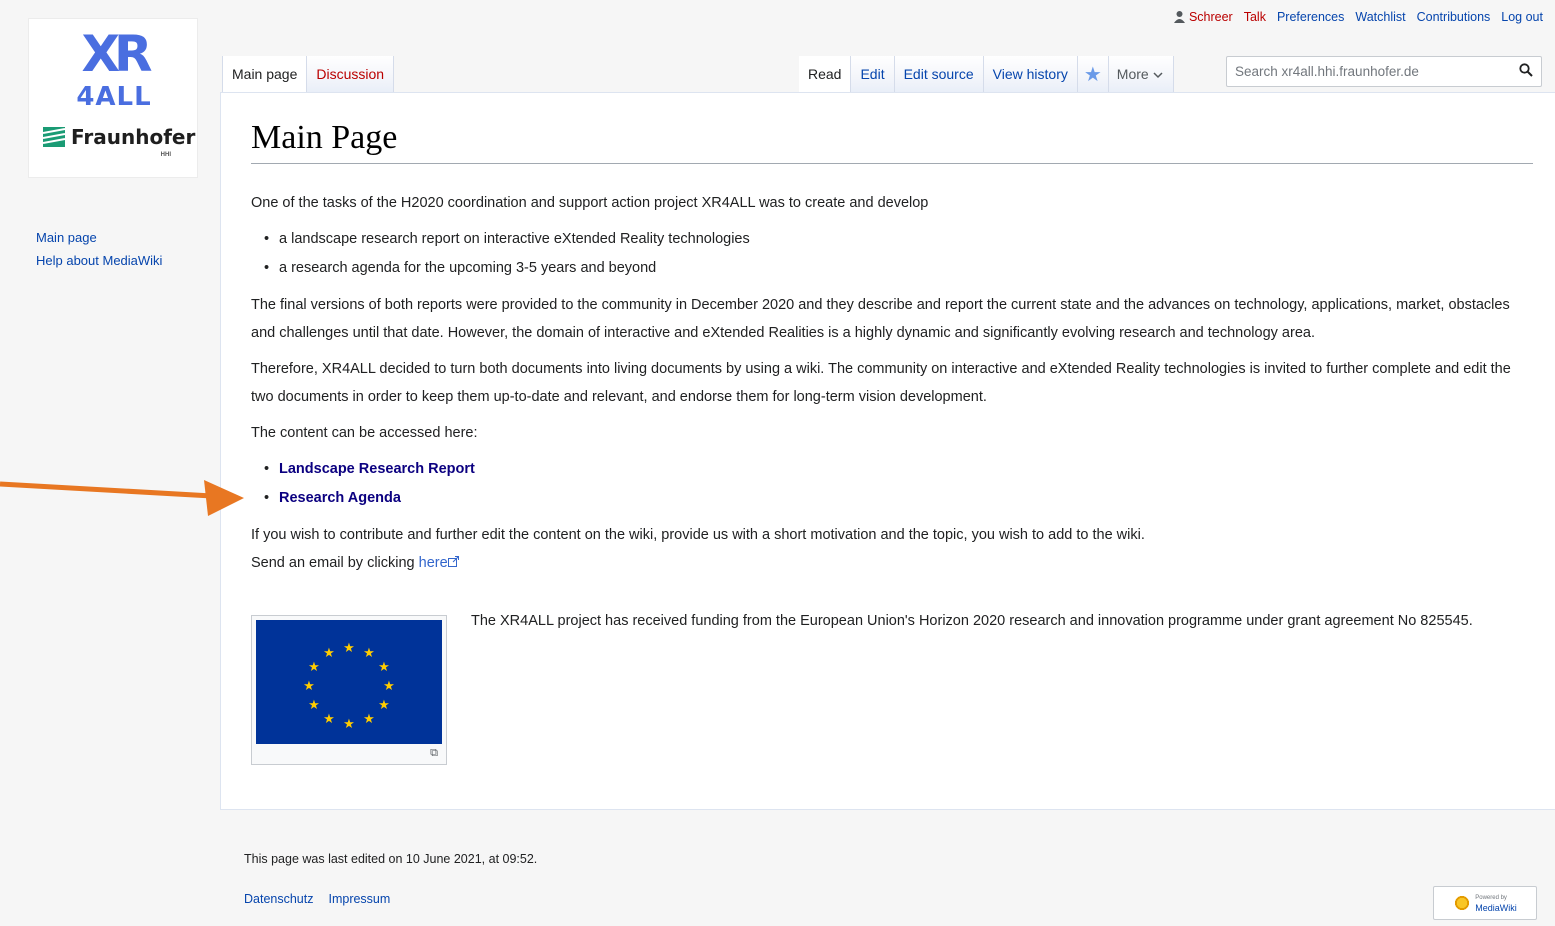 The image size is (1555, 926). I want to click on email-link-label: here, so click(433, 563).